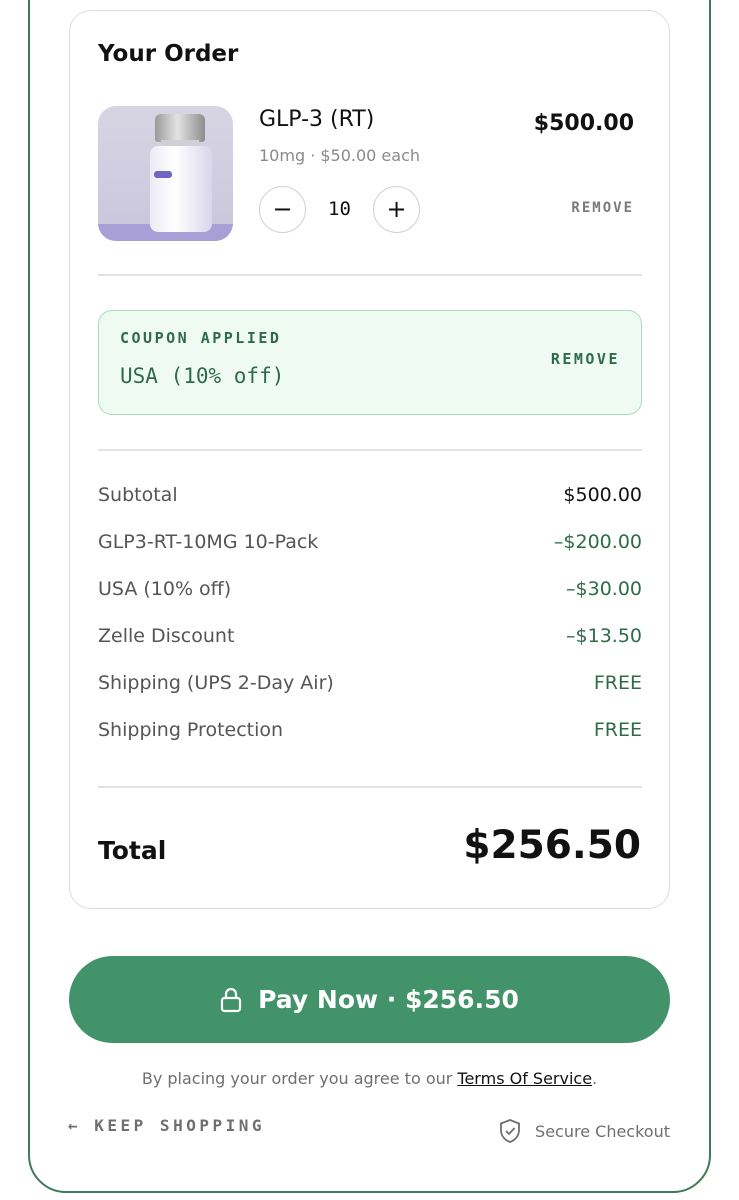 This screenshot has height=1200, width=739. What do you see at coordinates (282, 209) in the screenshot?
I see `quantity-decrease-button: −` at bounding box center [282, 209].